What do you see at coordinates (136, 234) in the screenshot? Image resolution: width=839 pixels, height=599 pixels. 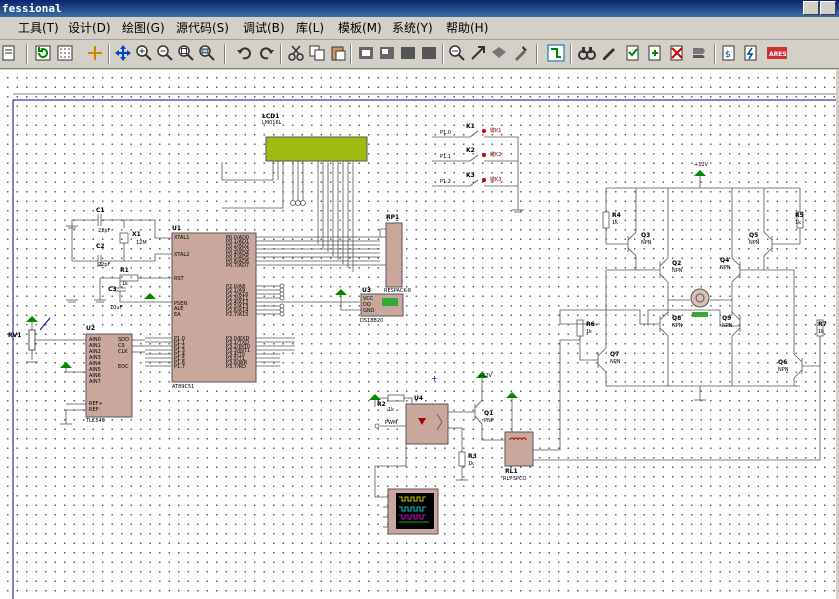 I see `x1-ref: X1` at bounding box center [136, 234].